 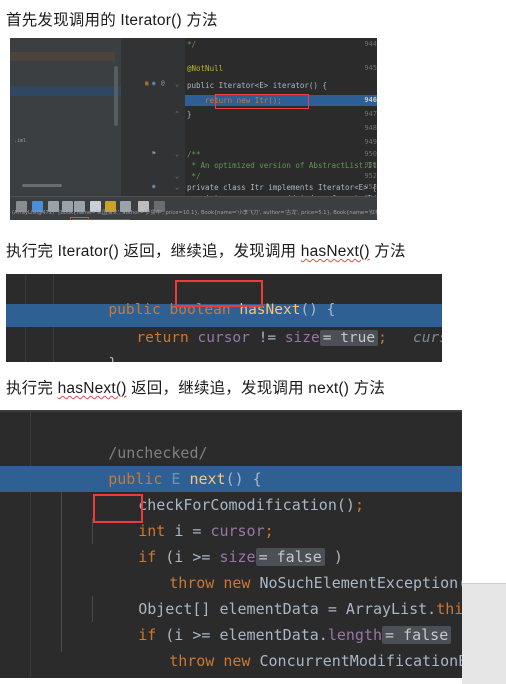 What do you see at coordinates (20, 141) in the screenshot?
I see `project-file-label: .iml` at bounding box center [20, 141].